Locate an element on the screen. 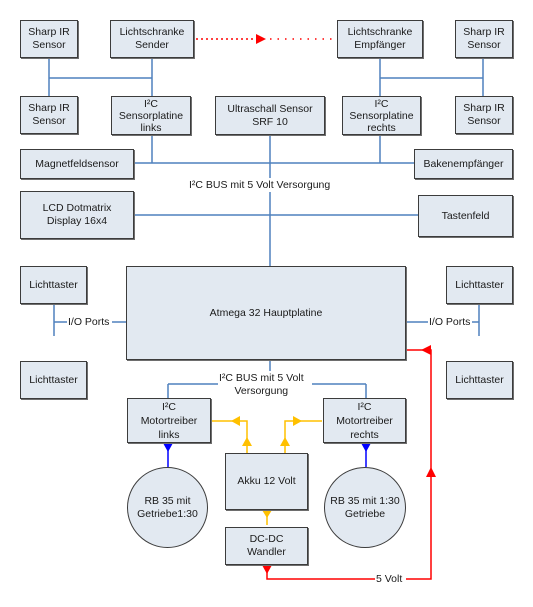 The image size is (533, 607). lichtschranke-sender: Lichtschranke Sender is located at coordinates (152, 39).